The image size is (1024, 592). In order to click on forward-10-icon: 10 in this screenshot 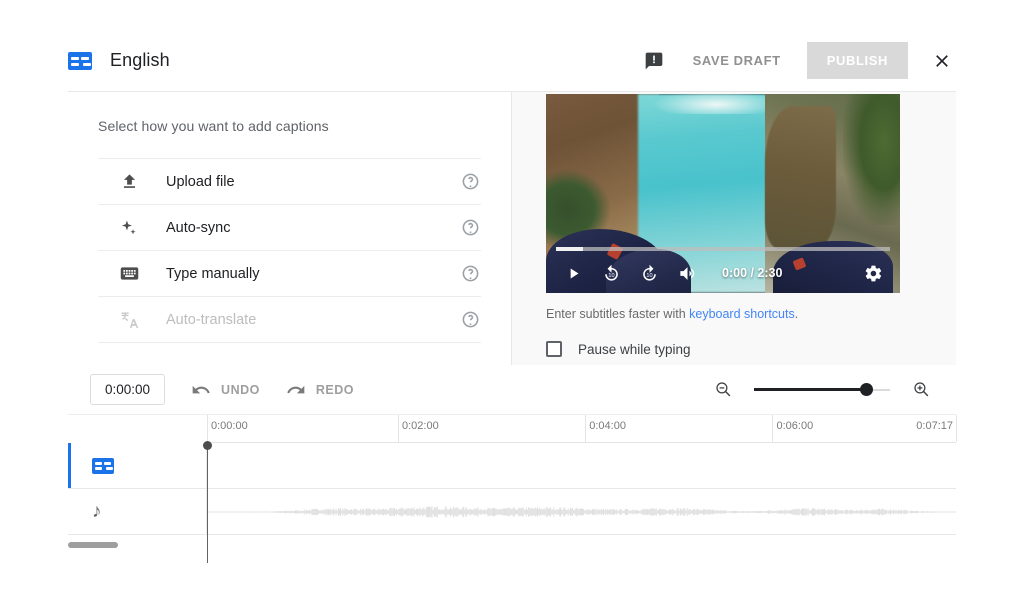, I will do `click(649, 272)`.